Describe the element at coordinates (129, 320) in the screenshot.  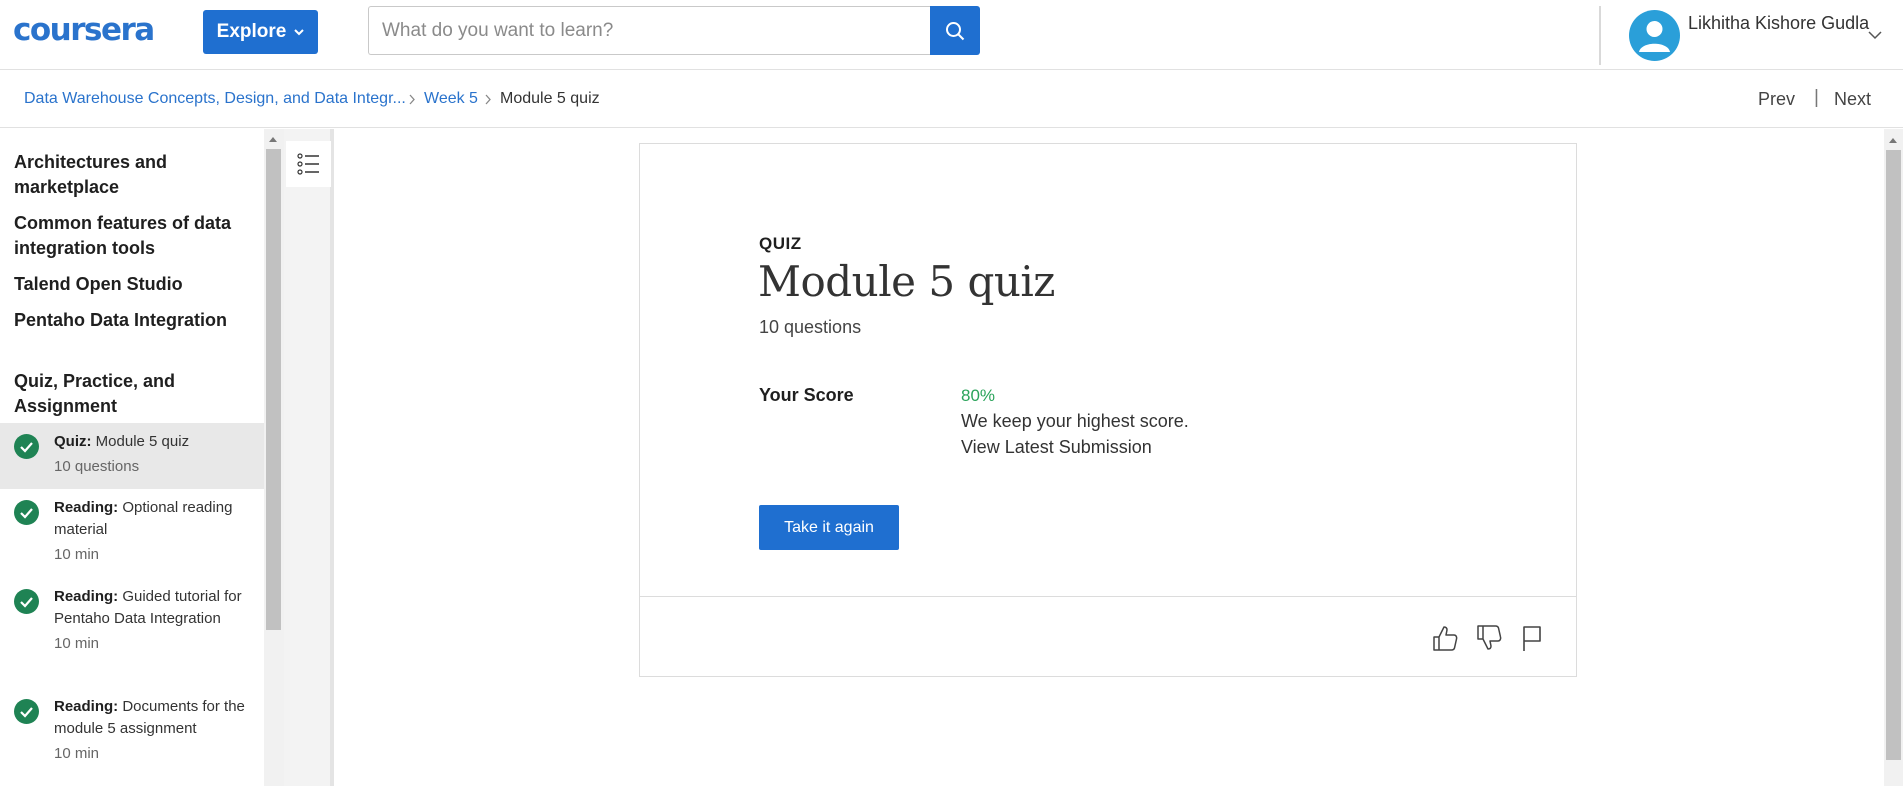
I see `sidebar-section: Pentaho Data Integration` at that location.